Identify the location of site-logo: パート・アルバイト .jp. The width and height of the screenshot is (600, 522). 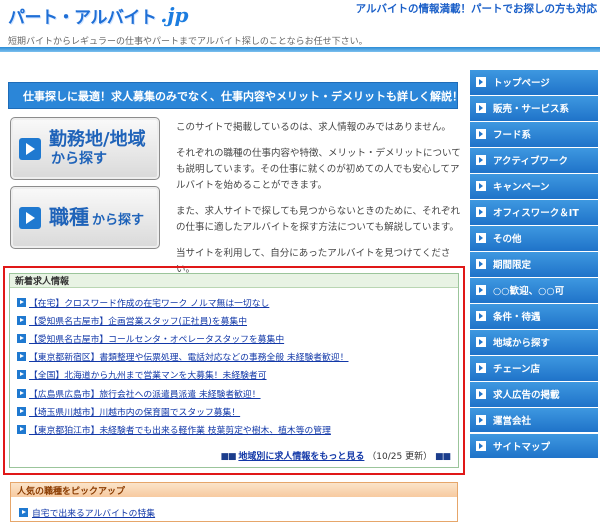
(98, 15).